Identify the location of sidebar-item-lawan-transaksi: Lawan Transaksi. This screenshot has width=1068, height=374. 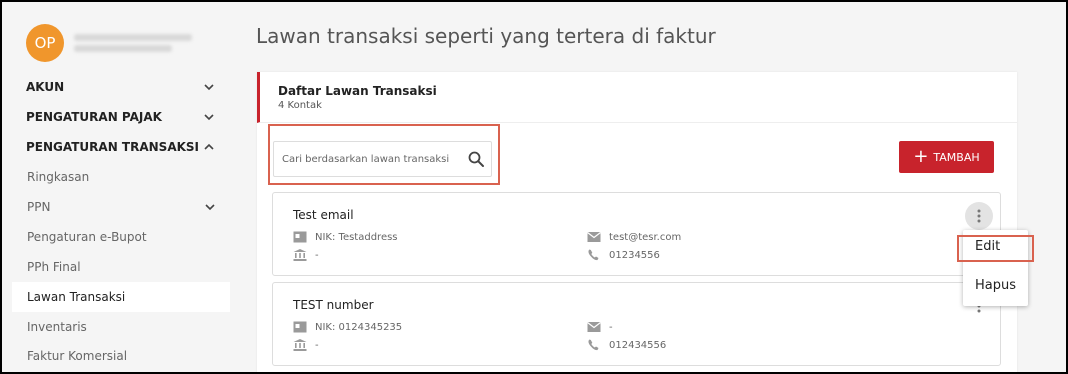
(121, 297).